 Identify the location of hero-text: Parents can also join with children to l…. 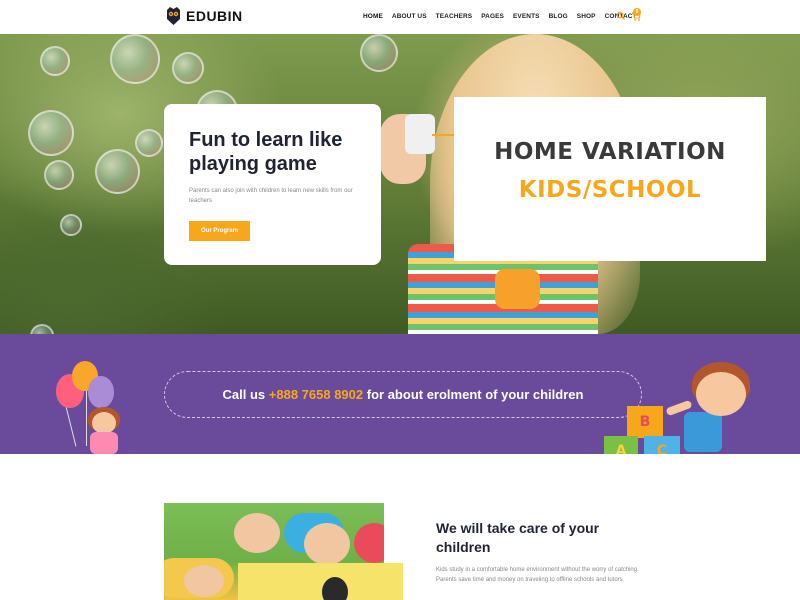
(271, 196).